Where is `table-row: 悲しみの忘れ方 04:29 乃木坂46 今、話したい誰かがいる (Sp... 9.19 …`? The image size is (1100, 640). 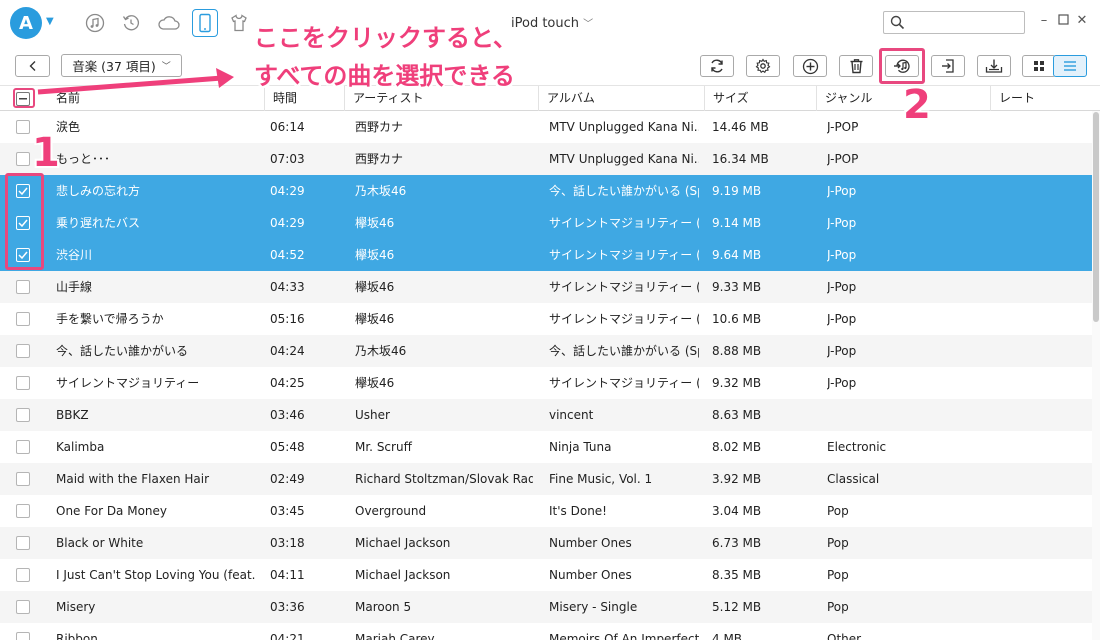
table-row: 悲しみの忘れ方 04:29 乃木坂46 今、話したい誰かがいる (Sp... 9.19 … is located at coordinates (546, 191).